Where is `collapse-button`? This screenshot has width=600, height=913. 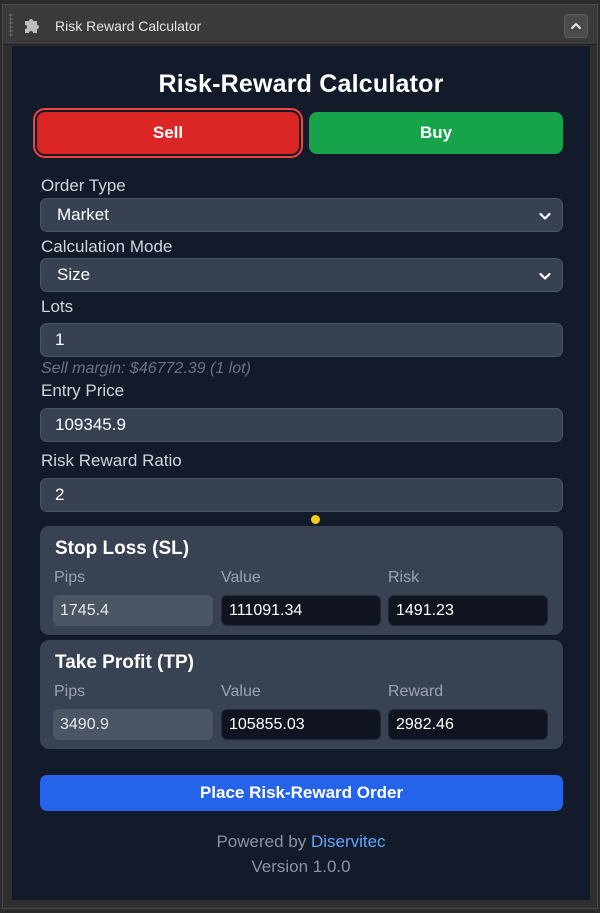 collapse-button is located at coordinates (576, 26).